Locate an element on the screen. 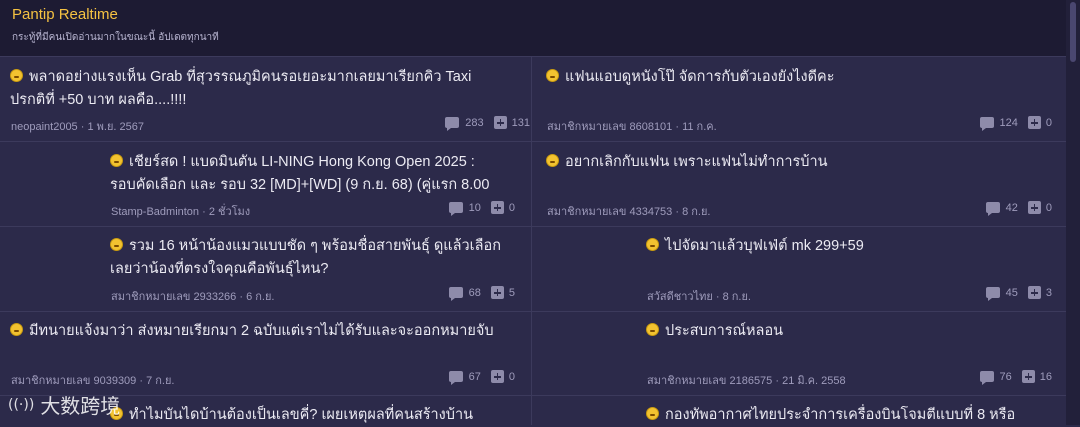 This screenshot has height=427, width=1080. topic-author: neopaint2005 is located at coordinates (44, 127).